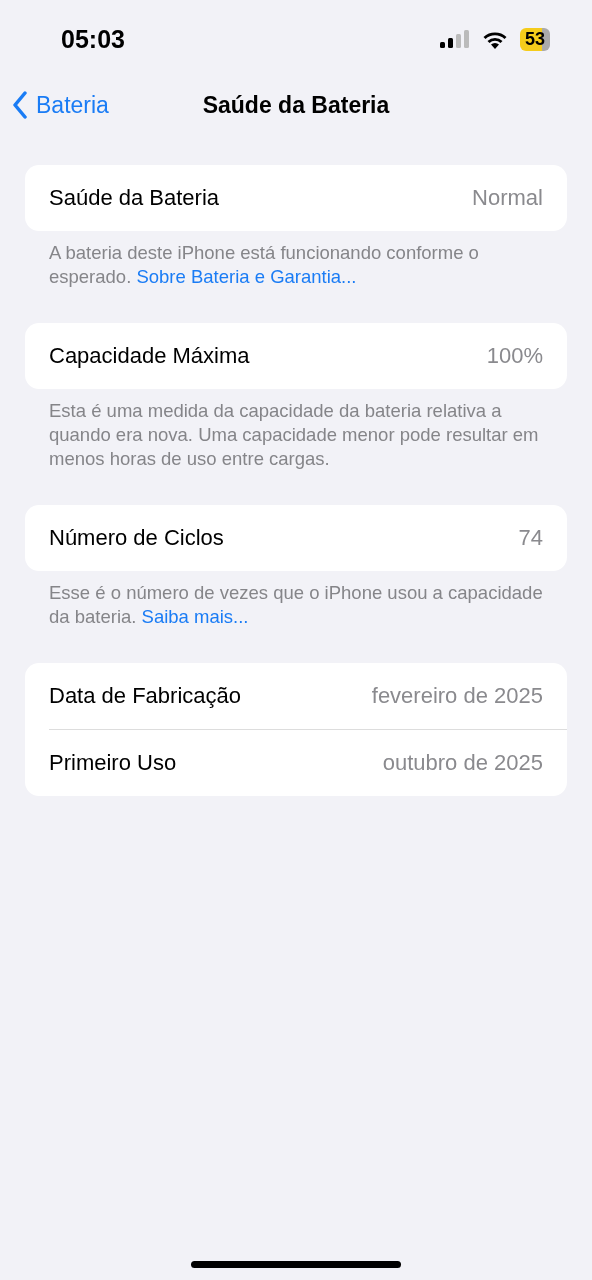 This screenshot has width=592, height=1280. Describe the element at coordinates (454, 39) in the screenshot. I see `signal-icon` at that location.